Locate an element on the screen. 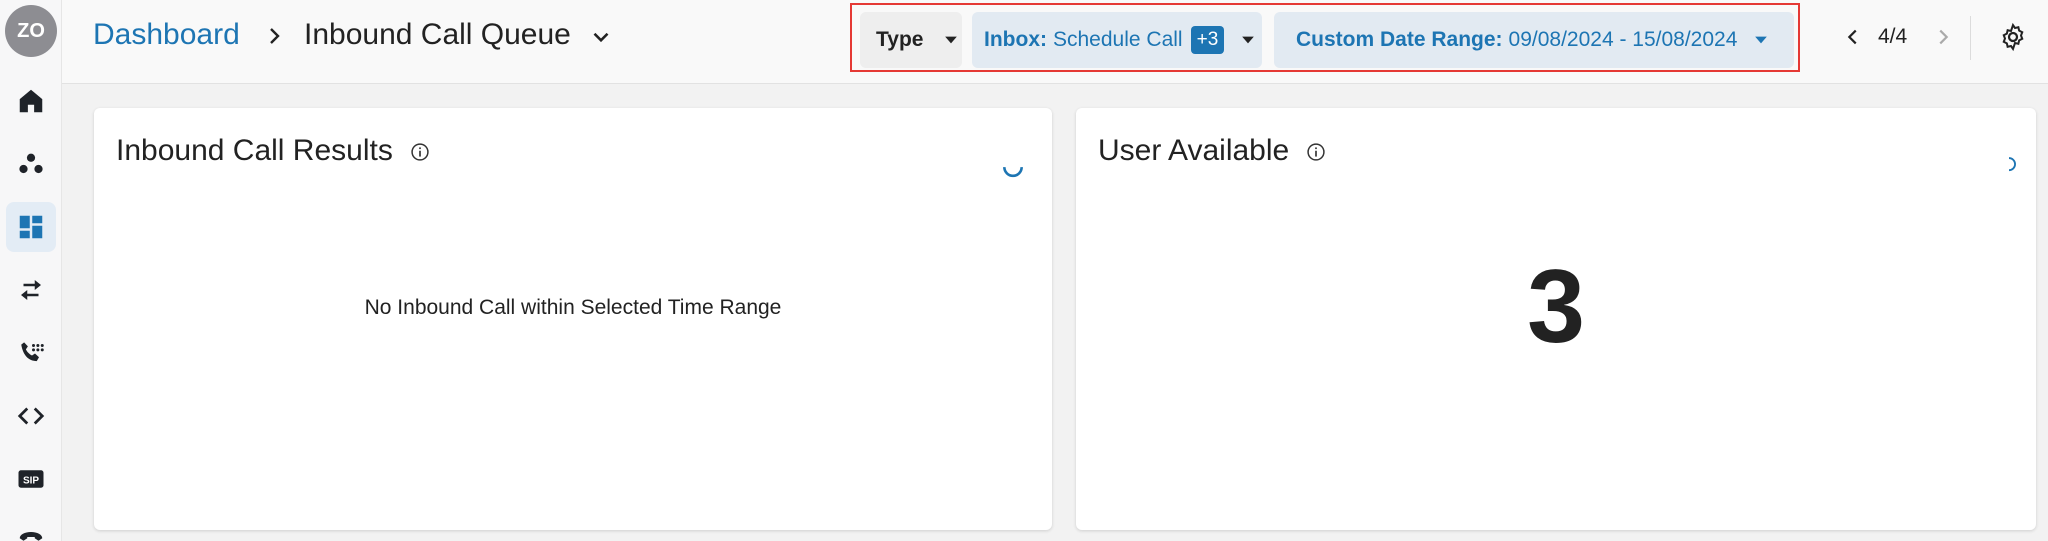 The height and width of the screenshot is (541, 2048). sidebar-item-calls is located at coordinates (31, 353).